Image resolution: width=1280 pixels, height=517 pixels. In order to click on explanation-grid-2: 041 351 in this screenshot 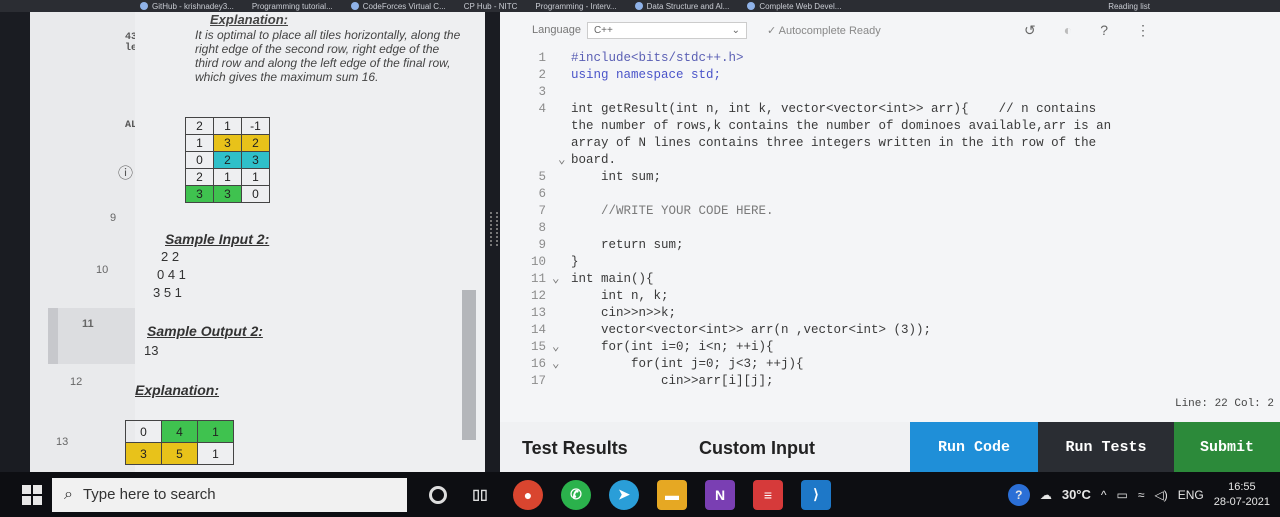, I will do `click(179, 442)`.